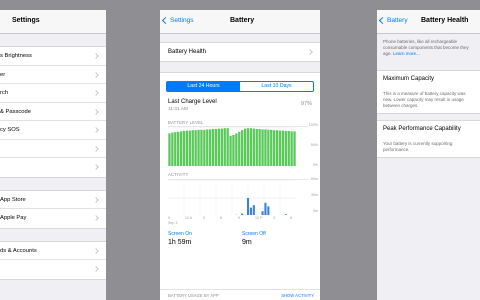 The height and width of the screenshot is (300, 480). What do you see at coordinates (165, 20) in the screenshot?
I see `chevron-left-icon` at bounding box center [165, 20].